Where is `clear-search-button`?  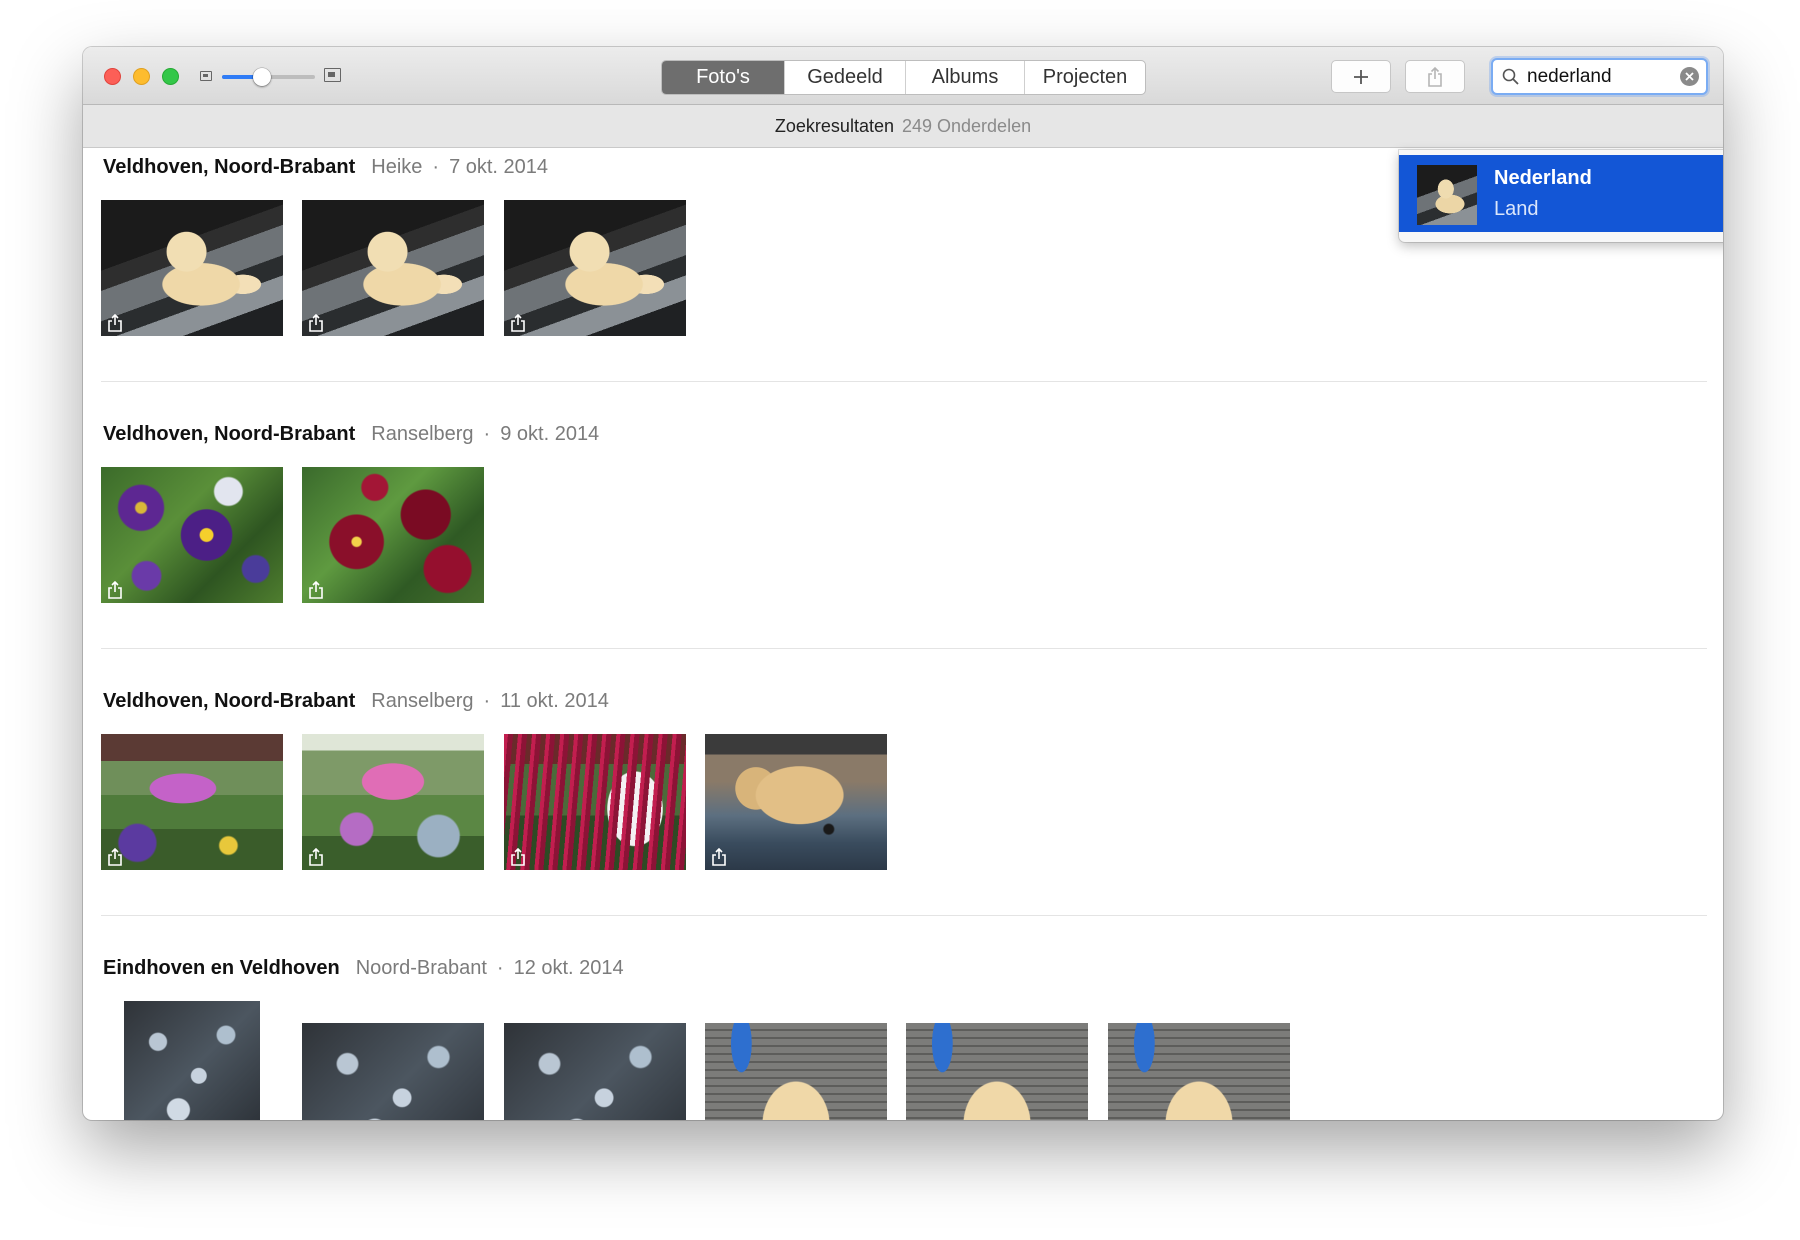
clear-search-button is located at coordinates (1689, 76).